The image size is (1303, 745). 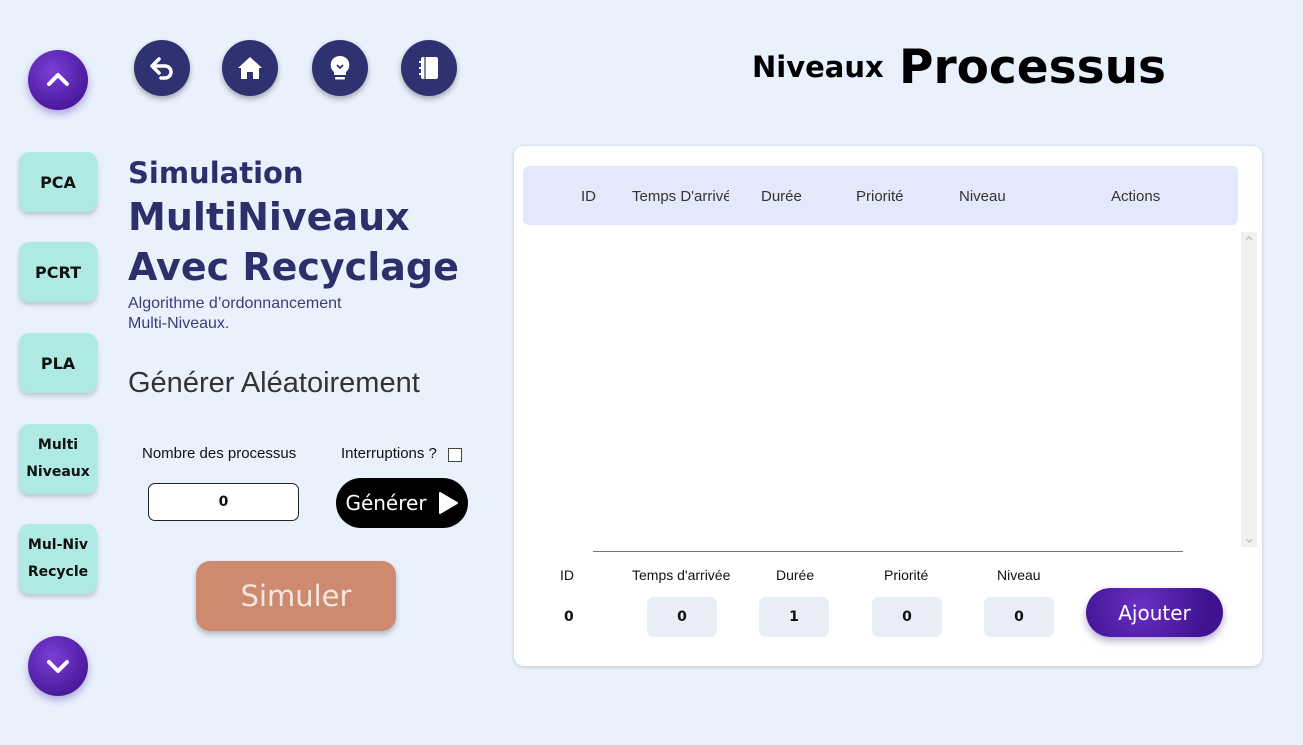 I want to click on hint-button, so click(x=340, y=68).